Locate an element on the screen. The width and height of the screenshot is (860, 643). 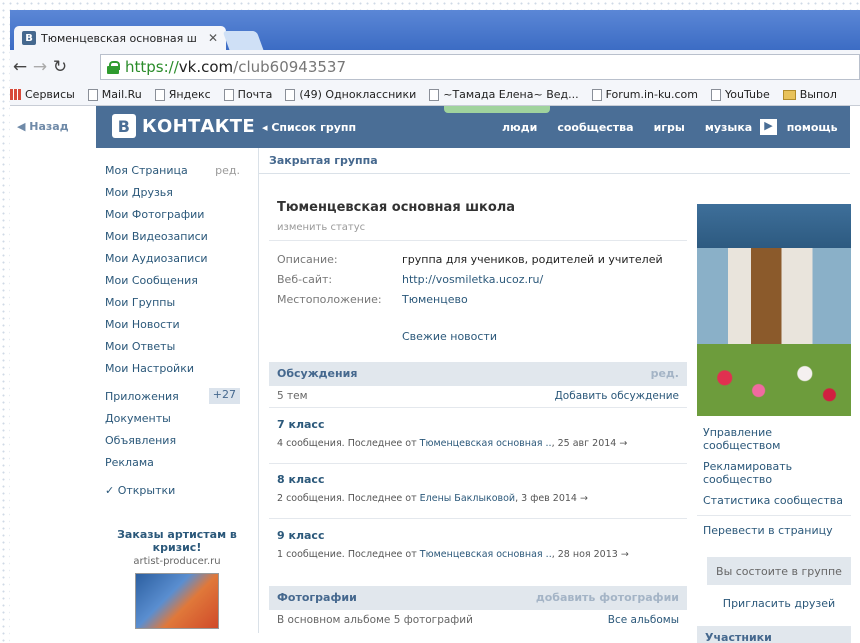
menu-label: Мои Группы is located at coordinates (140, 302).